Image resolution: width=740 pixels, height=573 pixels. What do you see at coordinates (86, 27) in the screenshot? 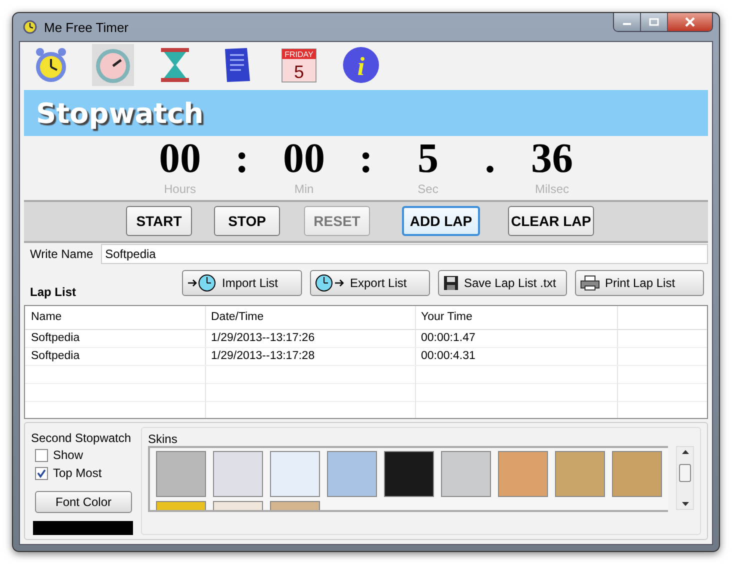
I see `window-title: Me Free Timer` at bounding box center [86, 27].